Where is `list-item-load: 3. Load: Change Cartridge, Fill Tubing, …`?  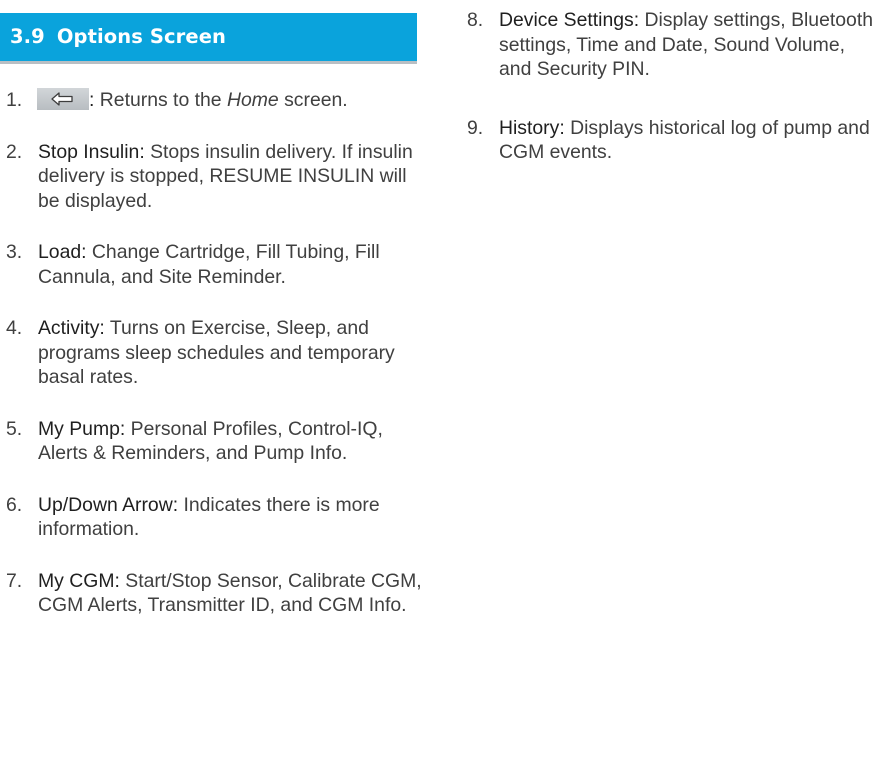
list-item-load: 3. Load: Change Cartridge, Fill Tubing, … is located at coordinates (215, 264).